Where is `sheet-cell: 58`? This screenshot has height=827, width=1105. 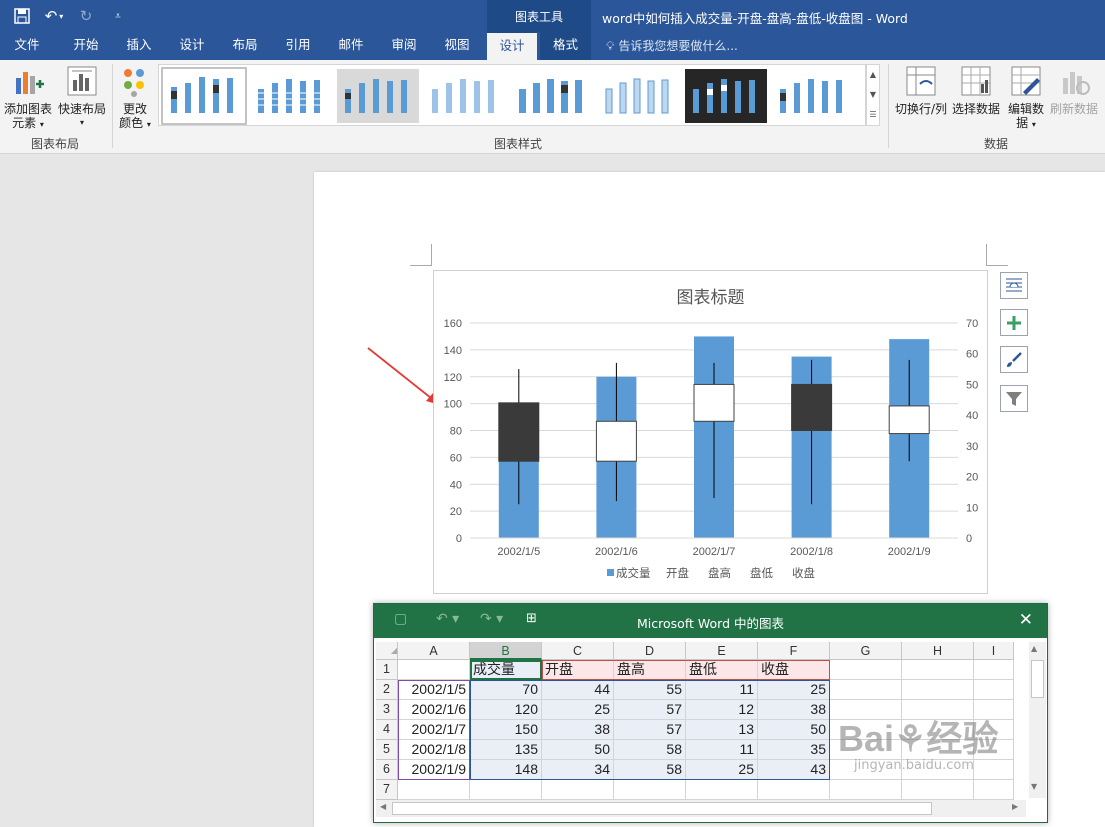 sheet-cell: 58 is located at coordinates (650, 750).